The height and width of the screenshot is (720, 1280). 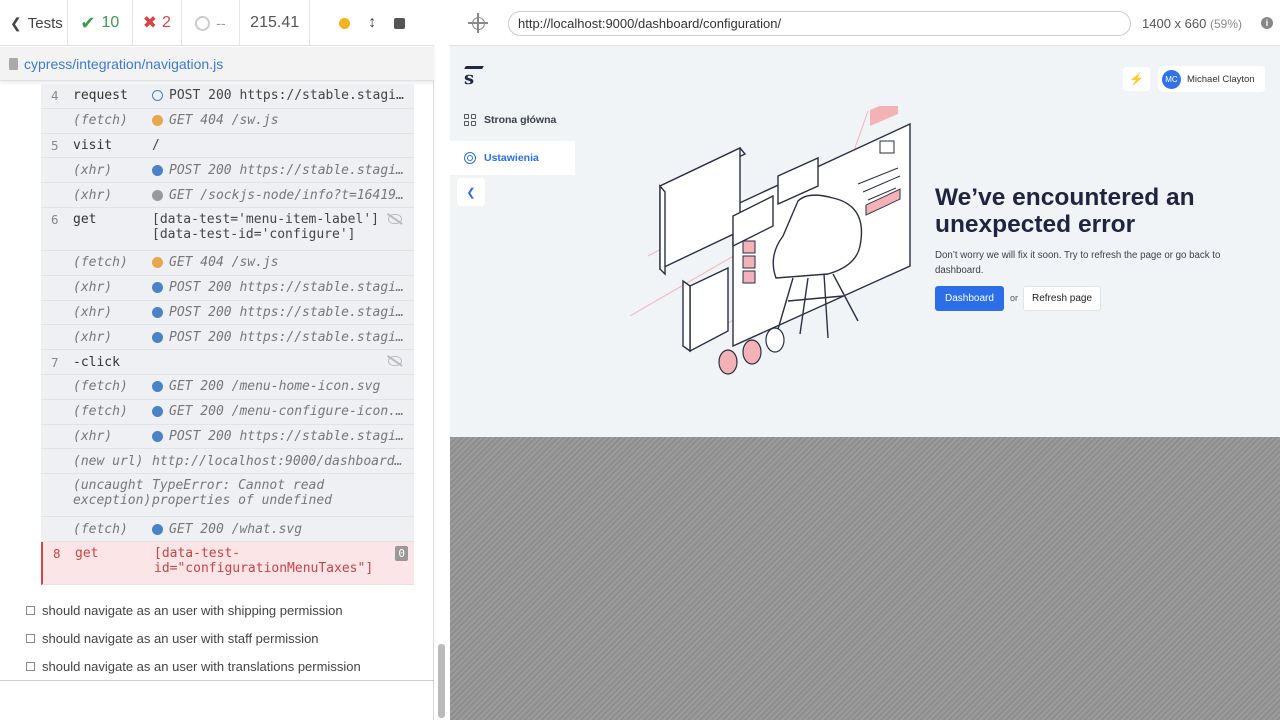 I want to click on or-label: or, so click(x=1014, y=298).